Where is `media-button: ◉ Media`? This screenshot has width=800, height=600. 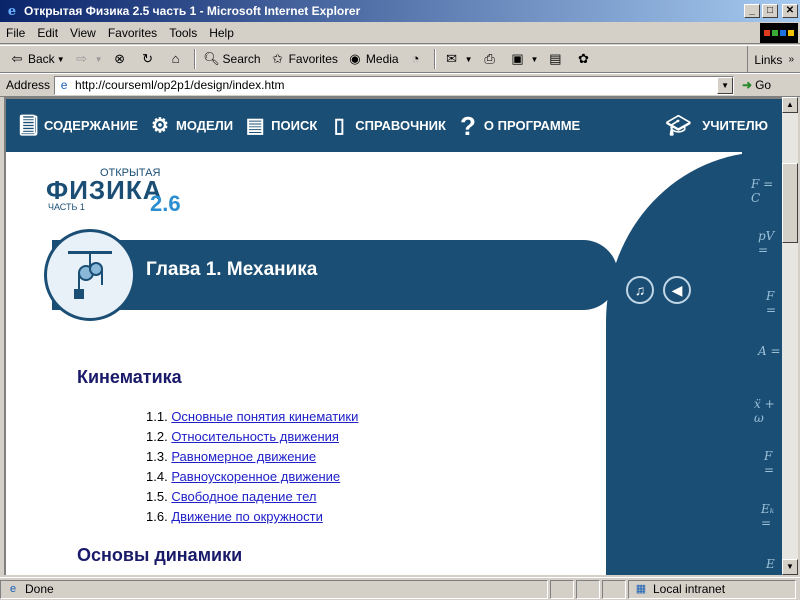 media-button: ◉ Media is located at coordinates (372, 59).